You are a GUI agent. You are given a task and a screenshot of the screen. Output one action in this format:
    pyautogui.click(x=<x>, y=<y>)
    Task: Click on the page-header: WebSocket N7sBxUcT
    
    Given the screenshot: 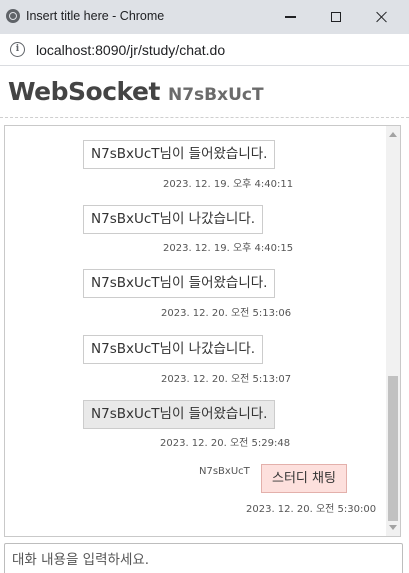 What is the action you would take?
    pyautogui.click(x=204, y=92)
    